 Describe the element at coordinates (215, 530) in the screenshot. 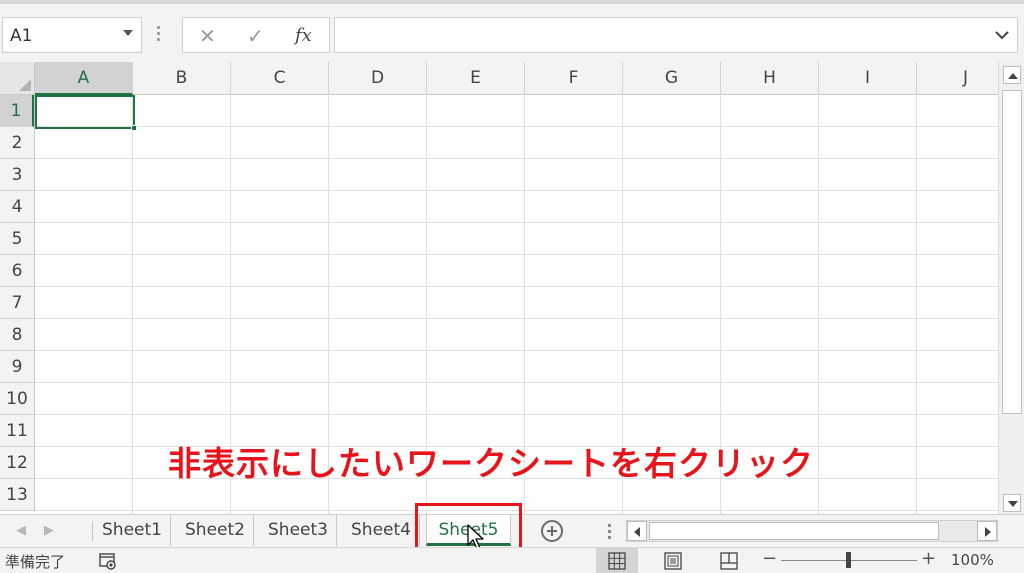

I see `sheet-tab: Sheet2` at that location.